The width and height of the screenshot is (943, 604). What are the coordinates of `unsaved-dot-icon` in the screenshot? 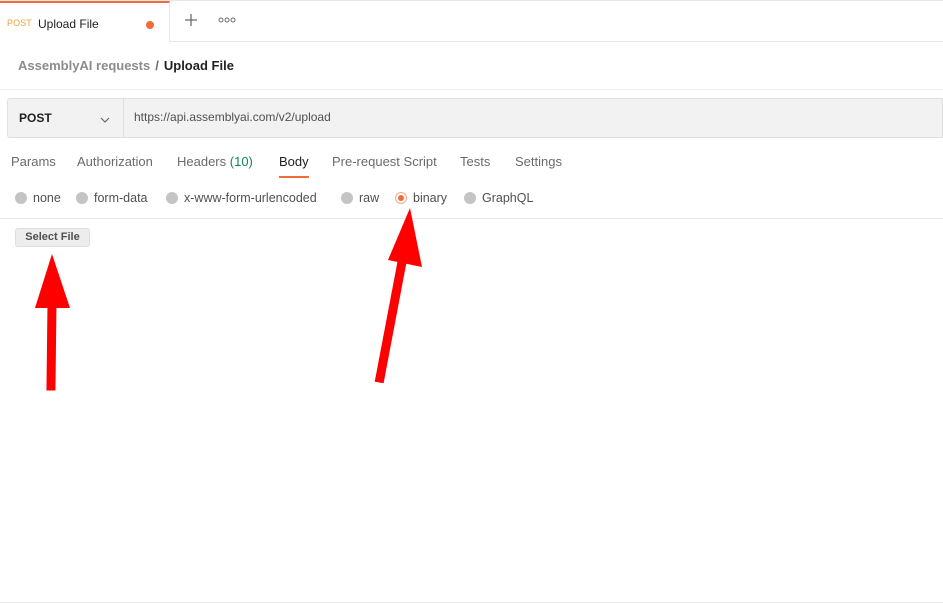 It's located at (150, 25).